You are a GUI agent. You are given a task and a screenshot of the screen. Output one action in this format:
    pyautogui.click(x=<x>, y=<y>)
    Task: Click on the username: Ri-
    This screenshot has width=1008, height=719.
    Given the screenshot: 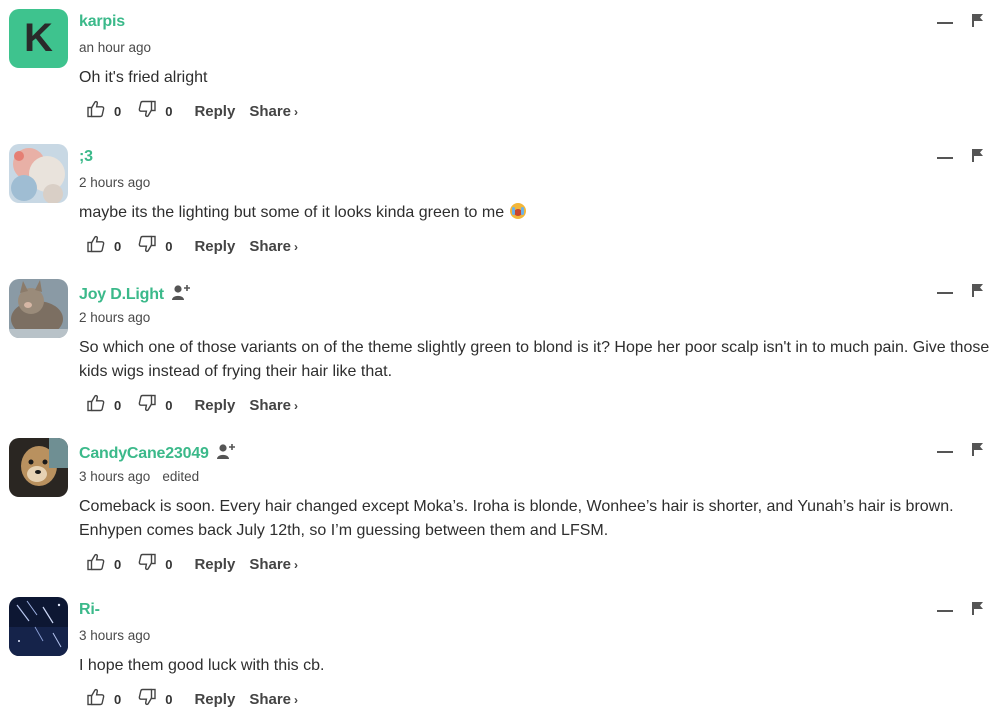 What is the action you would take?
    pyautogui.click(x=89, y=610)
    